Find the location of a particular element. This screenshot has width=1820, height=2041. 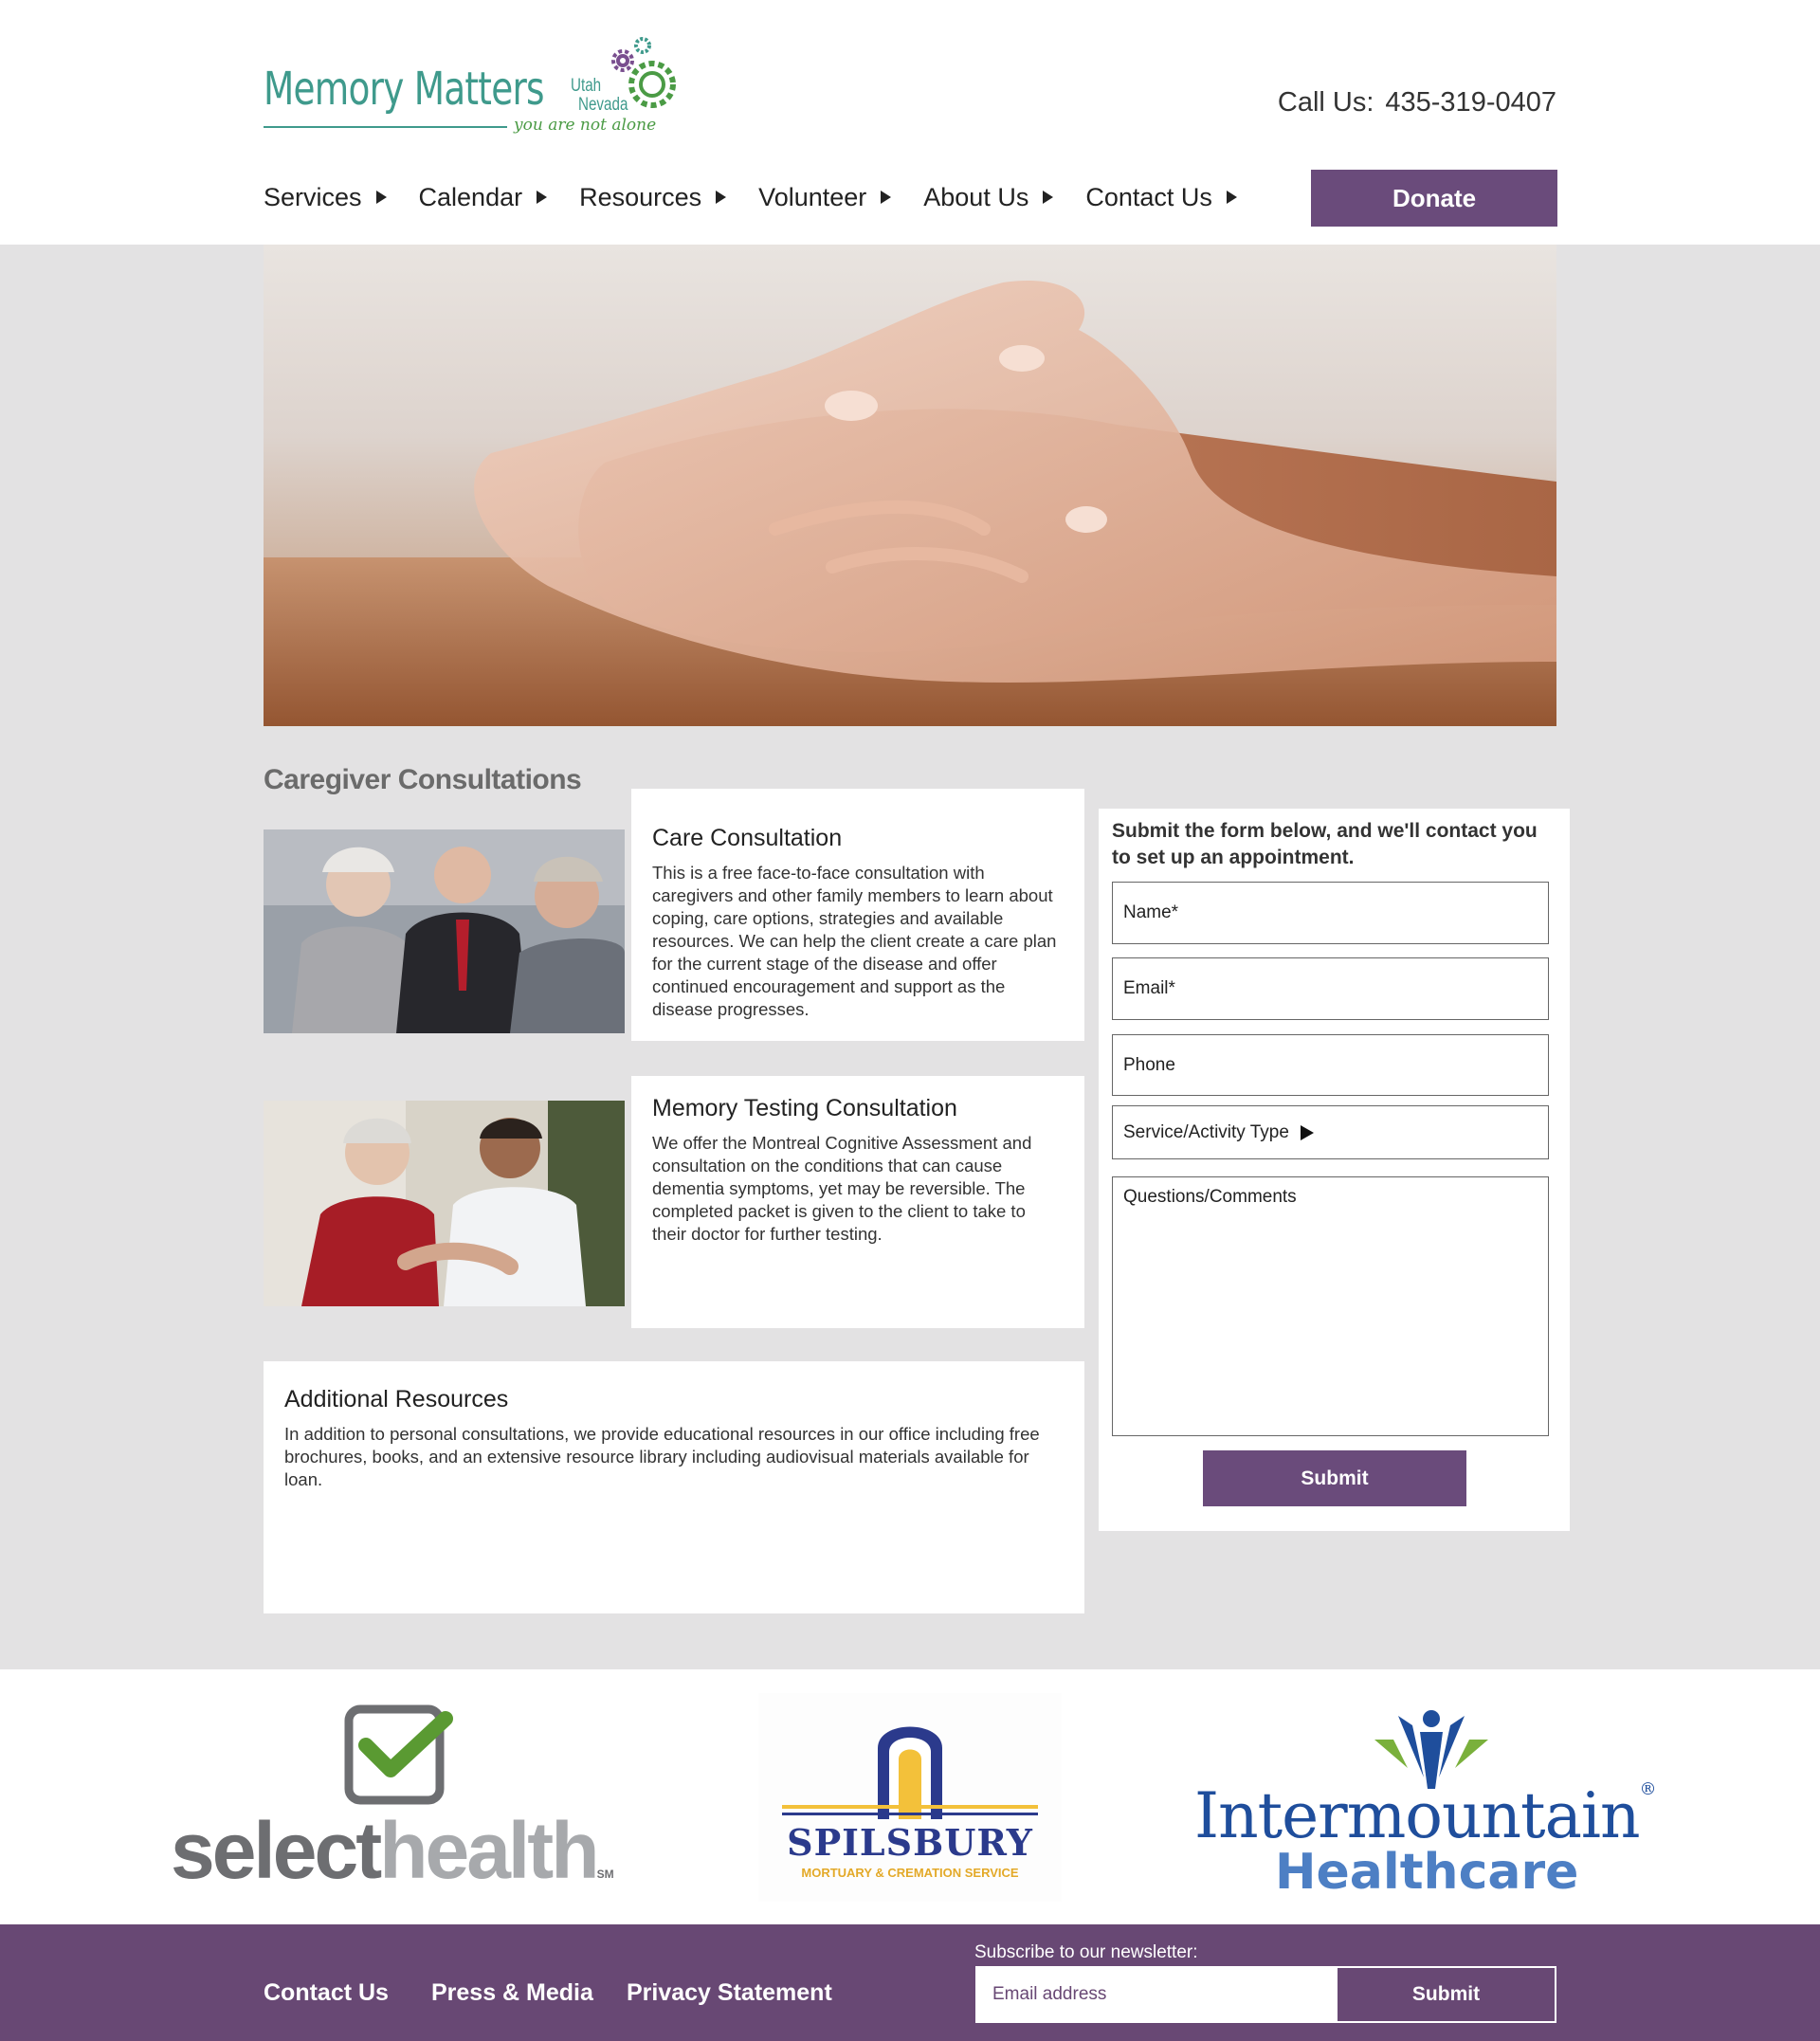

card-title: Care Consultation is located at coordinates (747, 838).